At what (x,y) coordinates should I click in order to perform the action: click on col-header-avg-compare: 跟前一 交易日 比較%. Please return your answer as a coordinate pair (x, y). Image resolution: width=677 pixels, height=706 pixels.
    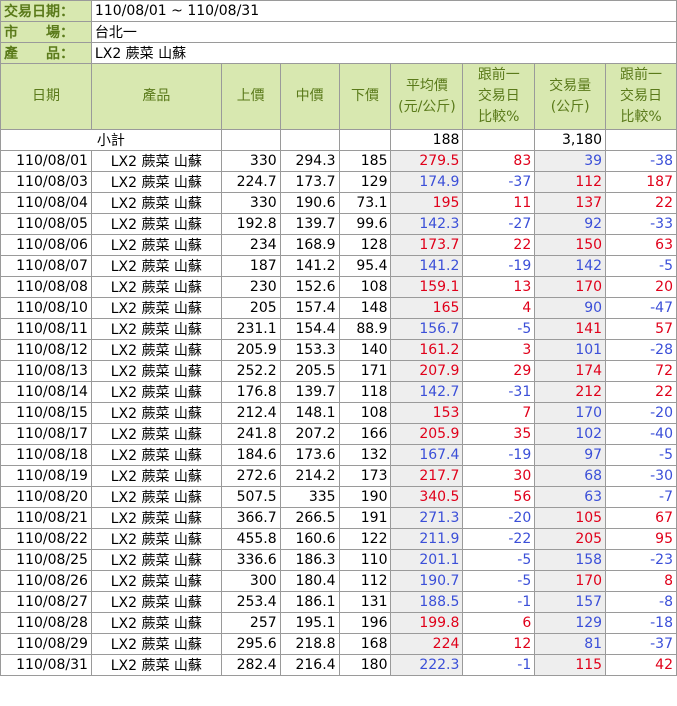
    Looking at the image, I should click on (499, 96).